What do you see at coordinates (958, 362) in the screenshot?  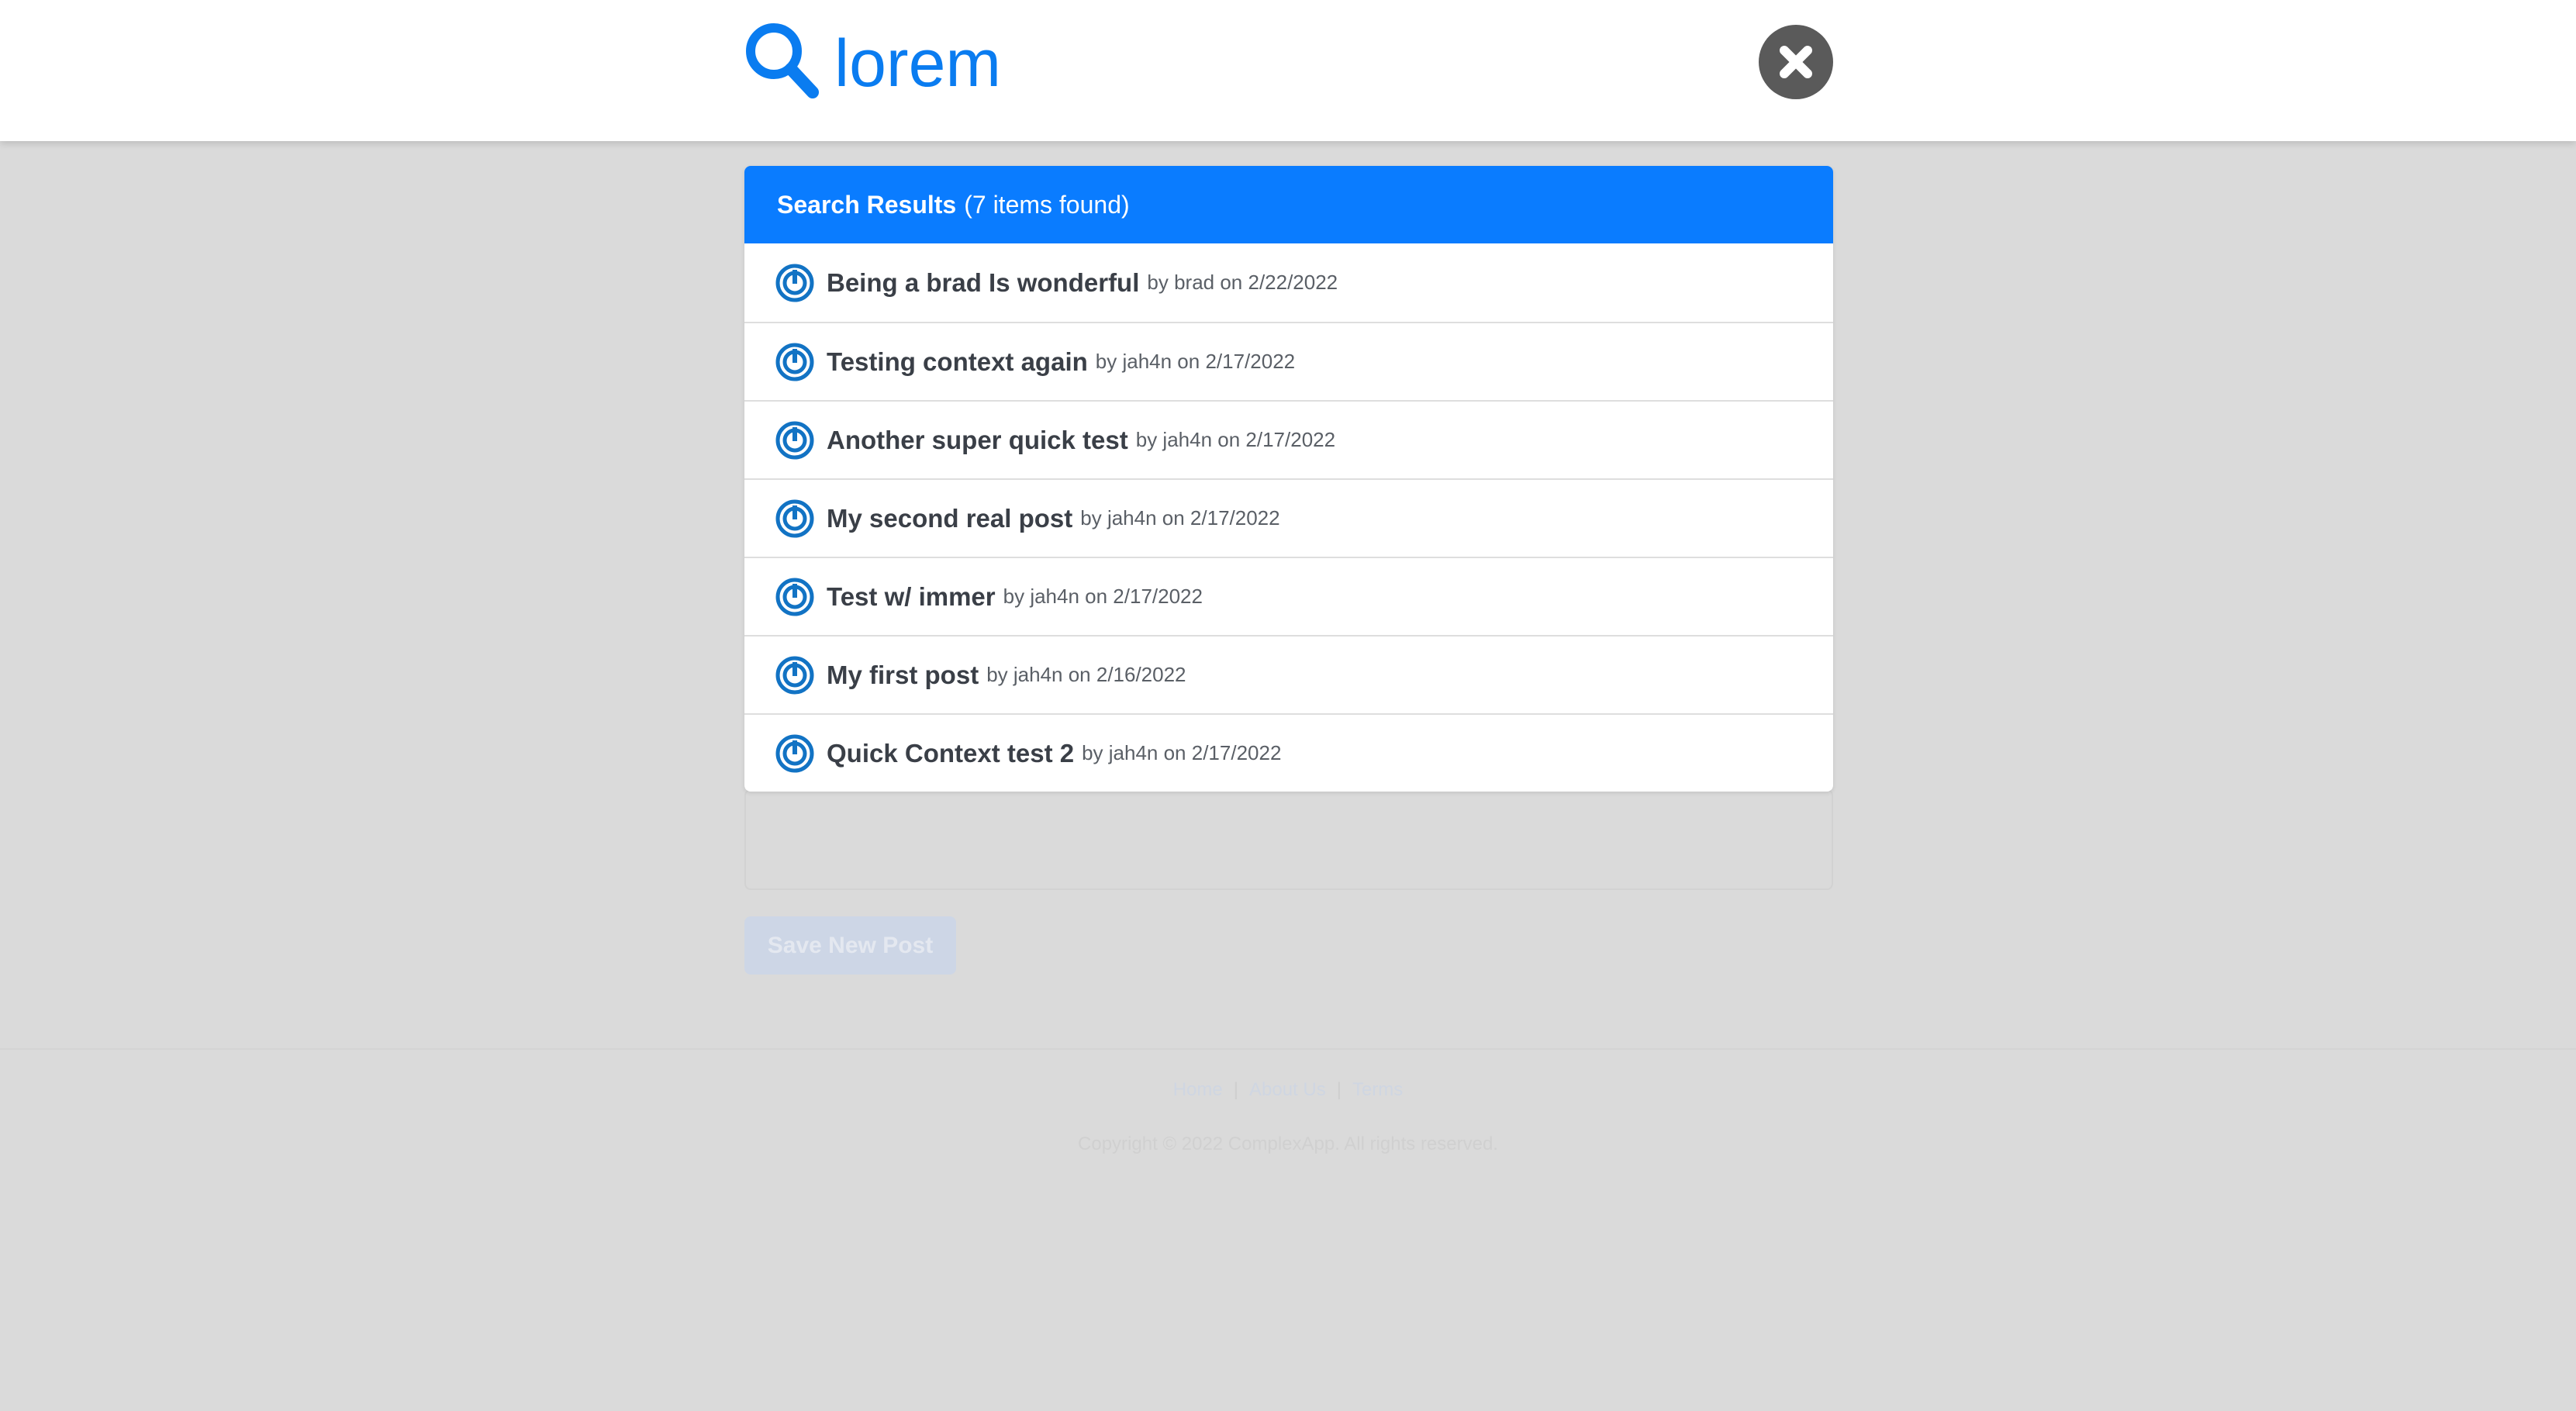 I see `result-title: Testing context again` at bounding box center [958, 362].